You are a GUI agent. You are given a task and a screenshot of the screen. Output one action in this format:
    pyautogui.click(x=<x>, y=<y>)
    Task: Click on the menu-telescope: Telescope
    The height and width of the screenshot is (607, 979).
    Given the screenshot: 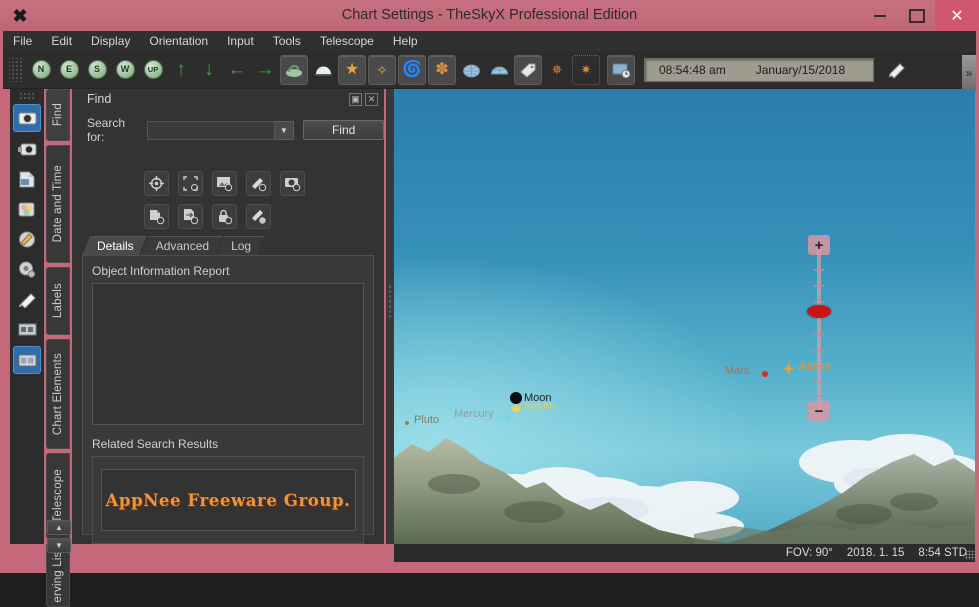 What is the action you would take?
    pyautogui.click(x=347, y=41)
    